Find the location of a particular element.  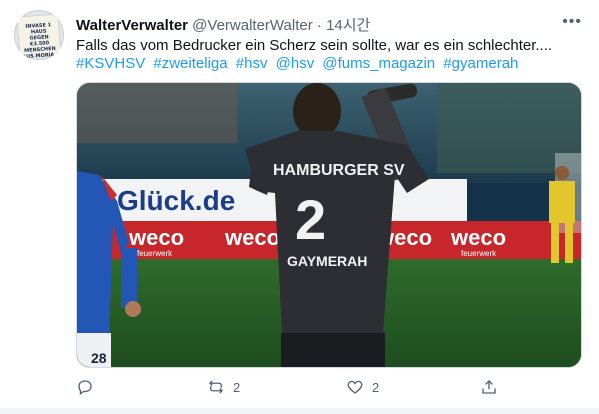

mention-link: @hsv is located at coordinates (295, 63).